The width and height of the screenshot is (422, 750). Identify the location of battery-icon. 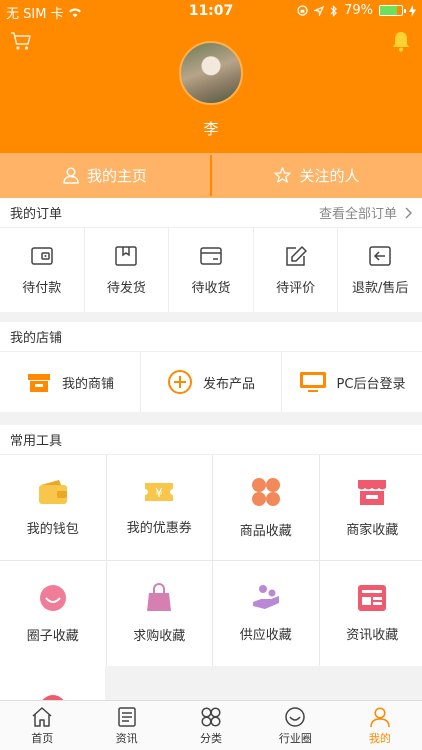
(392, 10).